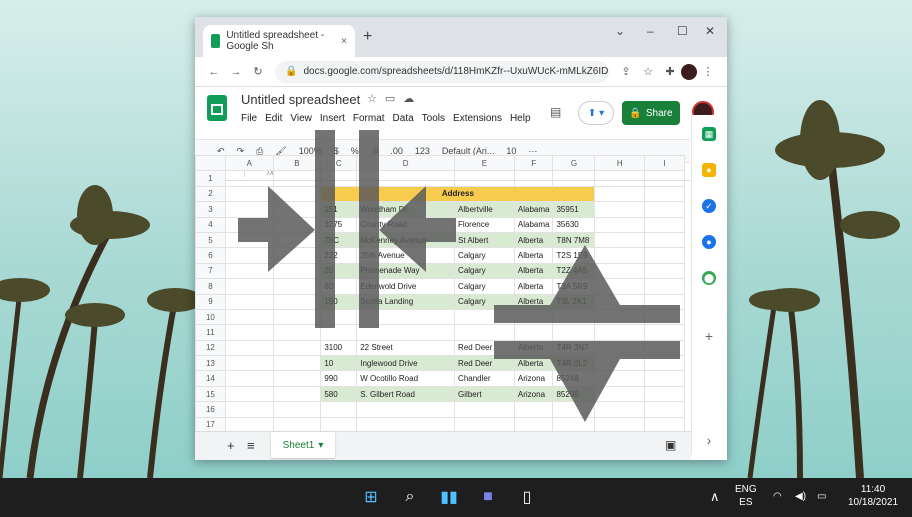 This screenshot has height=517, width=912. Describe the element at coordinates (709, 134) in the screenshot. I see `sheets-side-icon: ▦` at that location.